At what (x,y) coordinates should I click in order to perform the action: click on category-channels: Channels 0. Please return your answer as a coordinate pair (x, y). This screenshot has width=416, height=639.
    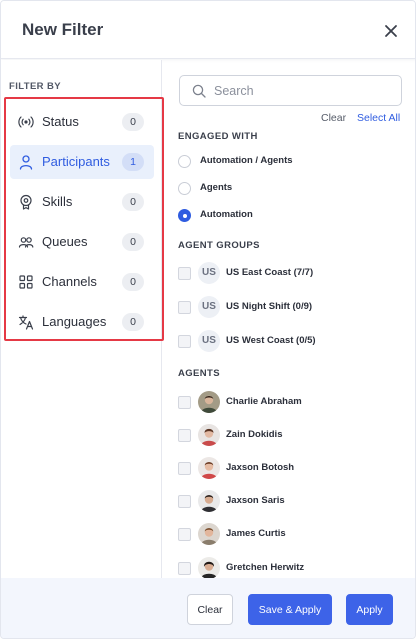
    Looking at the image, I should click on (82, 282).